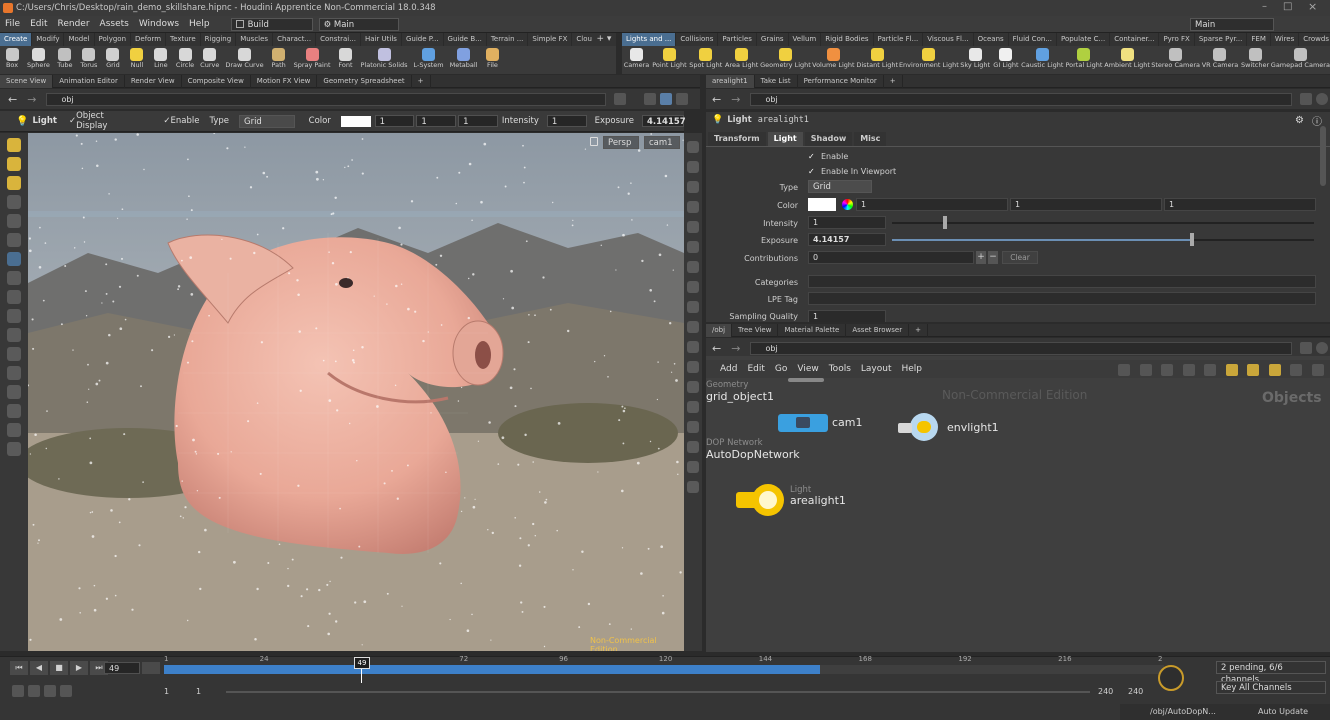 This screenshot has height=720, width=1330. I want to click on close-button: ×, so click(1313, 7).